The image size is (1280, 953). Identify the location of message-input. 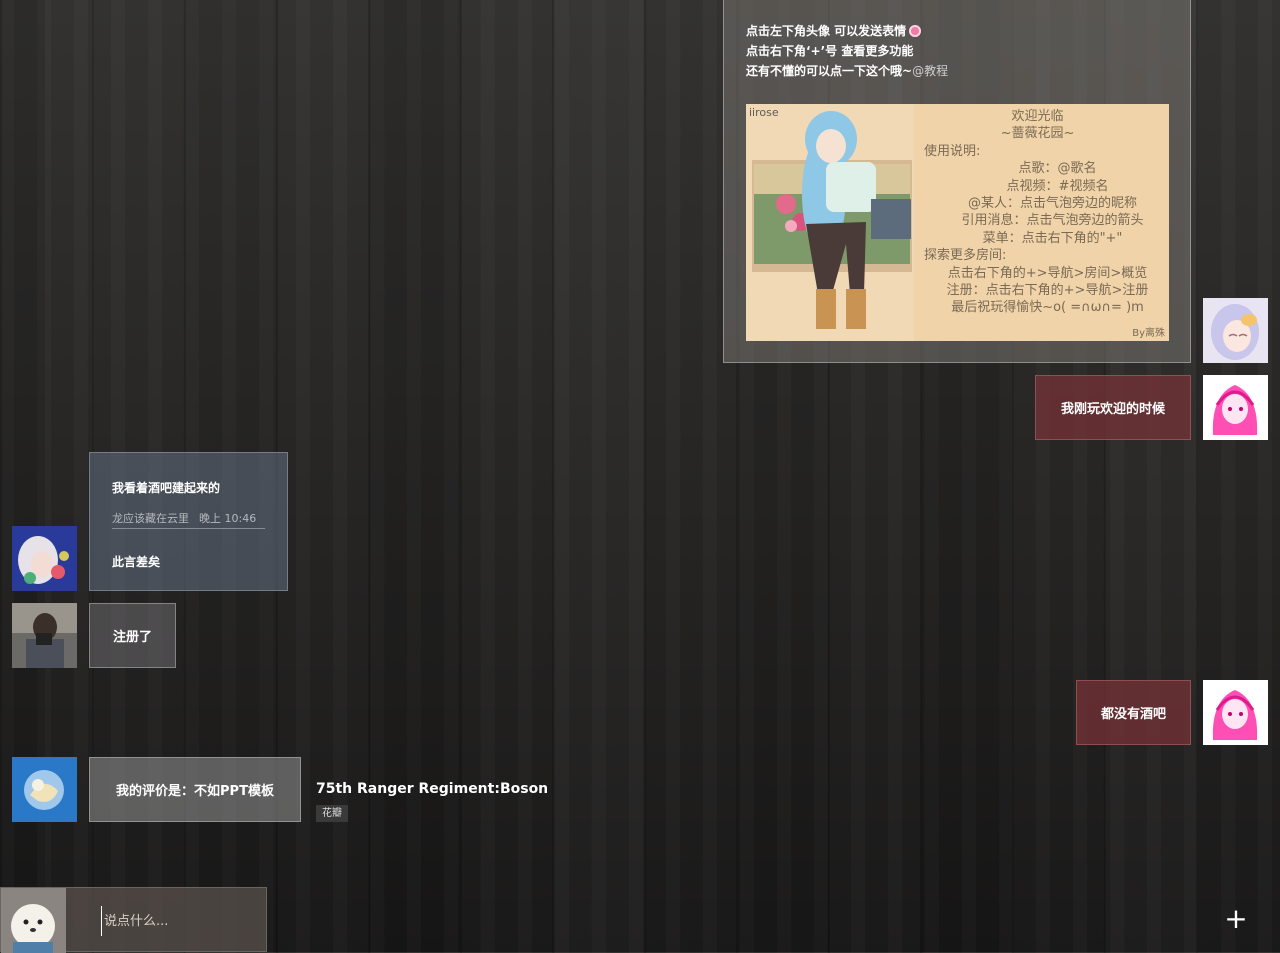
(178, 921).